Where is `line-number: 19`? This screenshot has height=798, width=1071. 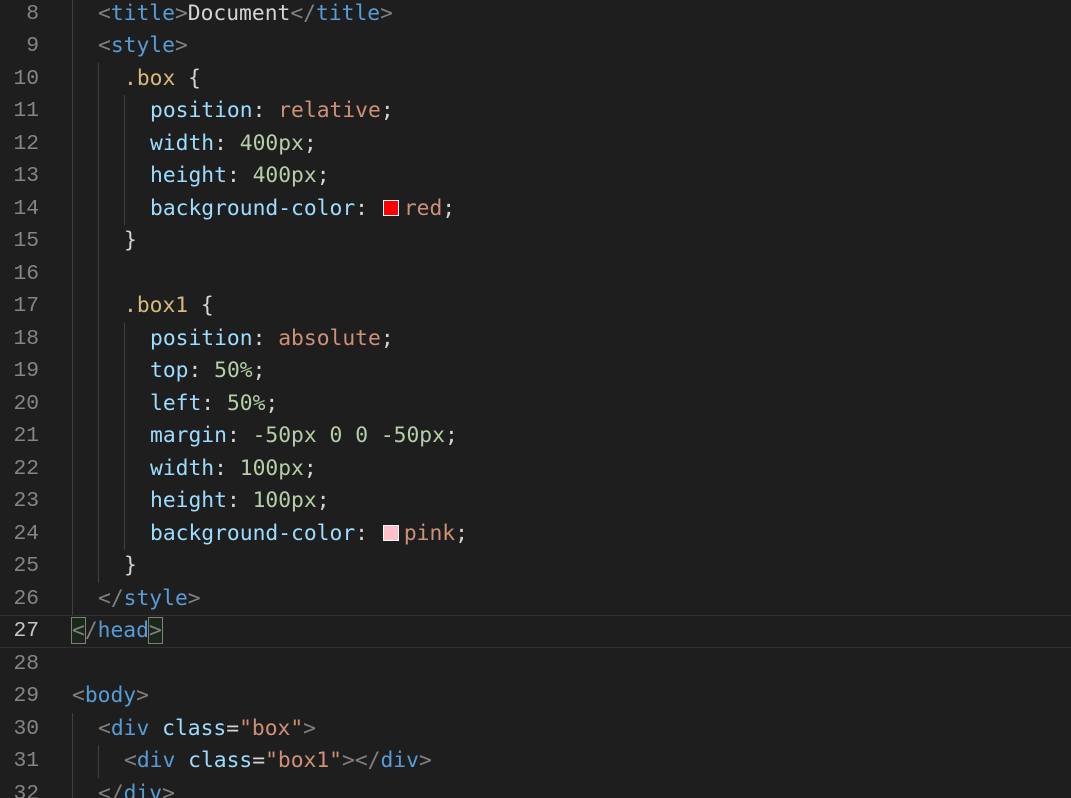
line-number: 19 is located at coordinates (26, 371).